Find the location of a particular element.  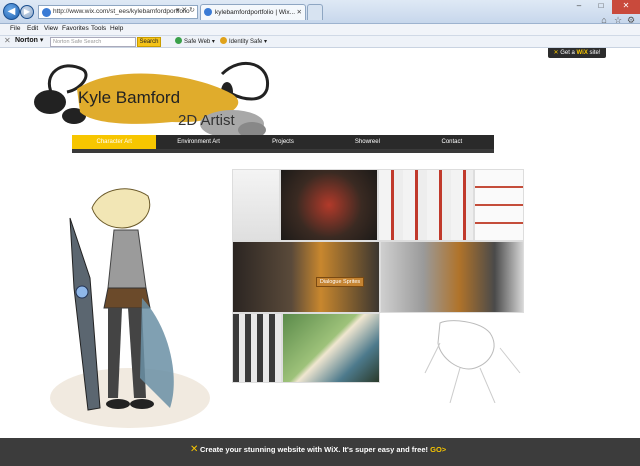

menu-file: File is located at coordinates (15, 28).